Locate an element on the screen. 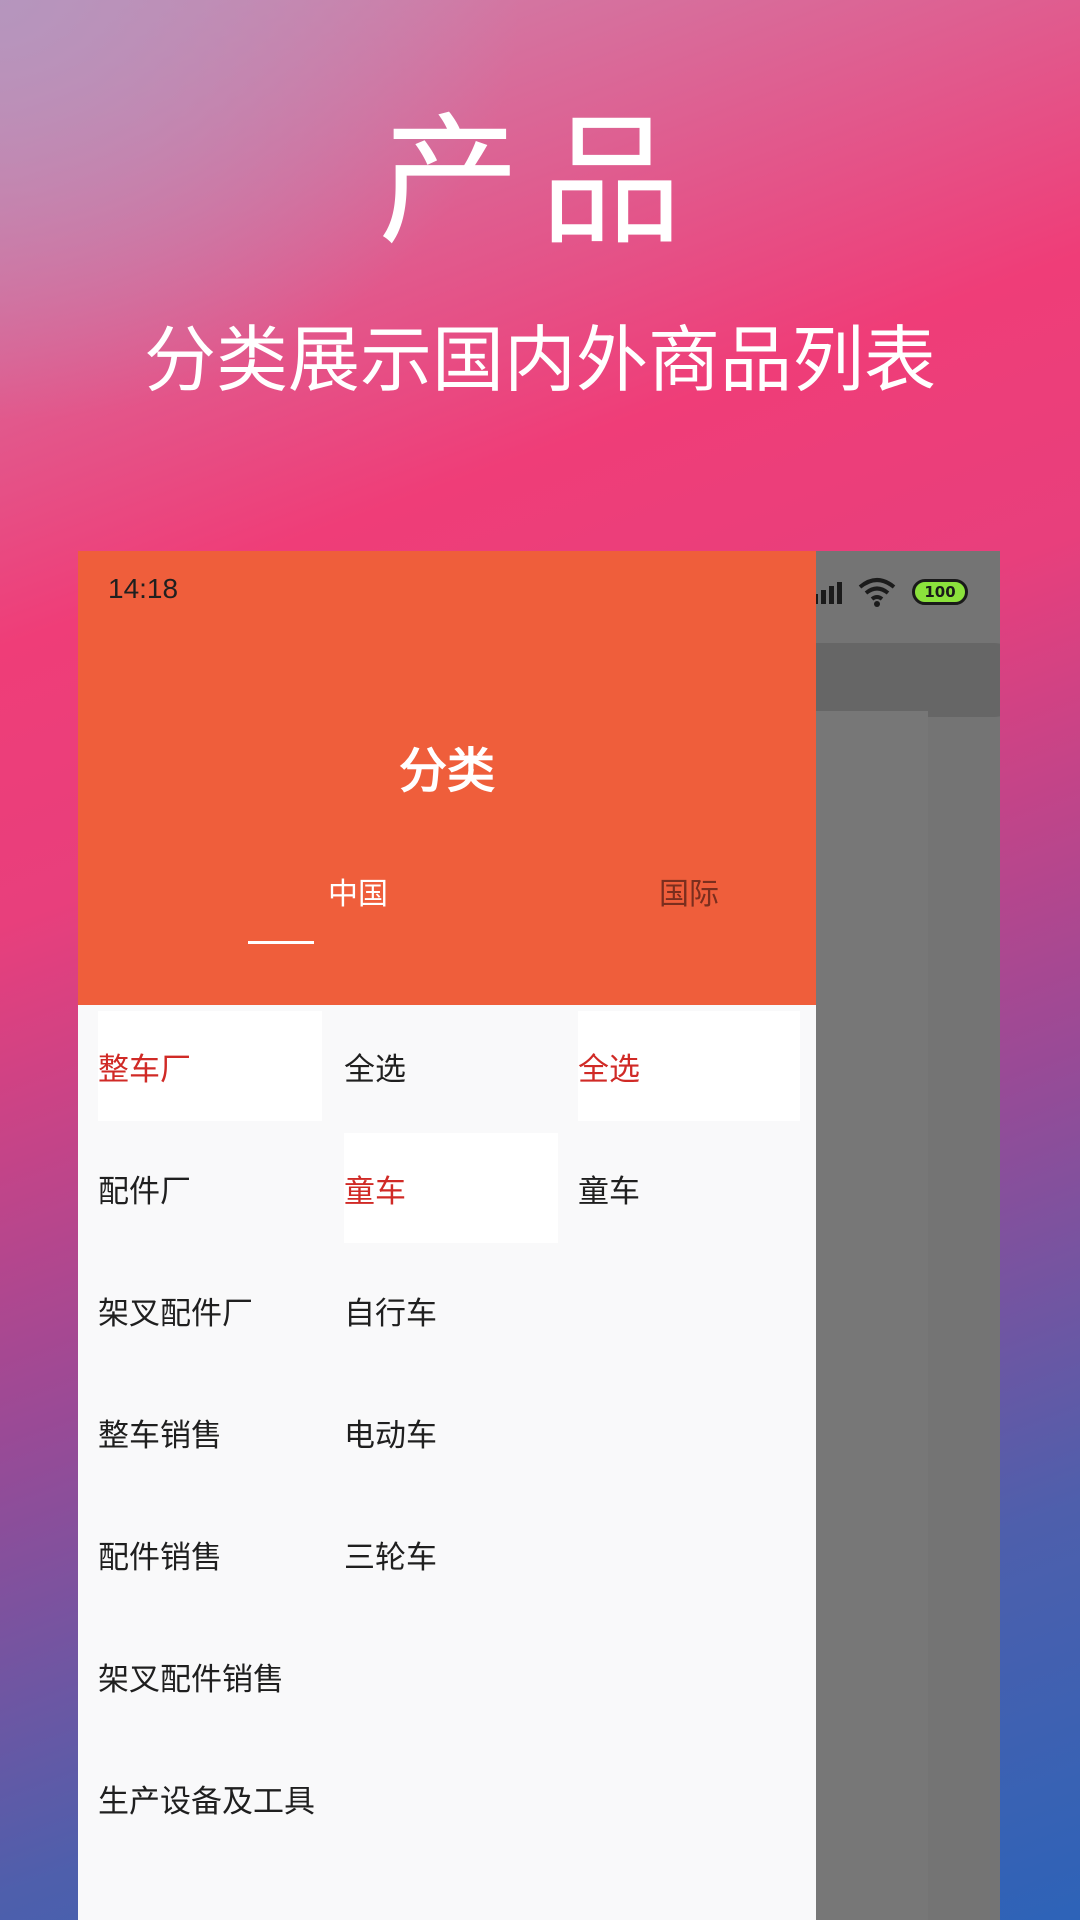 The image size is (1080, 1920). subcategory-item: 自行车 is located at coordinates (456, 1310).